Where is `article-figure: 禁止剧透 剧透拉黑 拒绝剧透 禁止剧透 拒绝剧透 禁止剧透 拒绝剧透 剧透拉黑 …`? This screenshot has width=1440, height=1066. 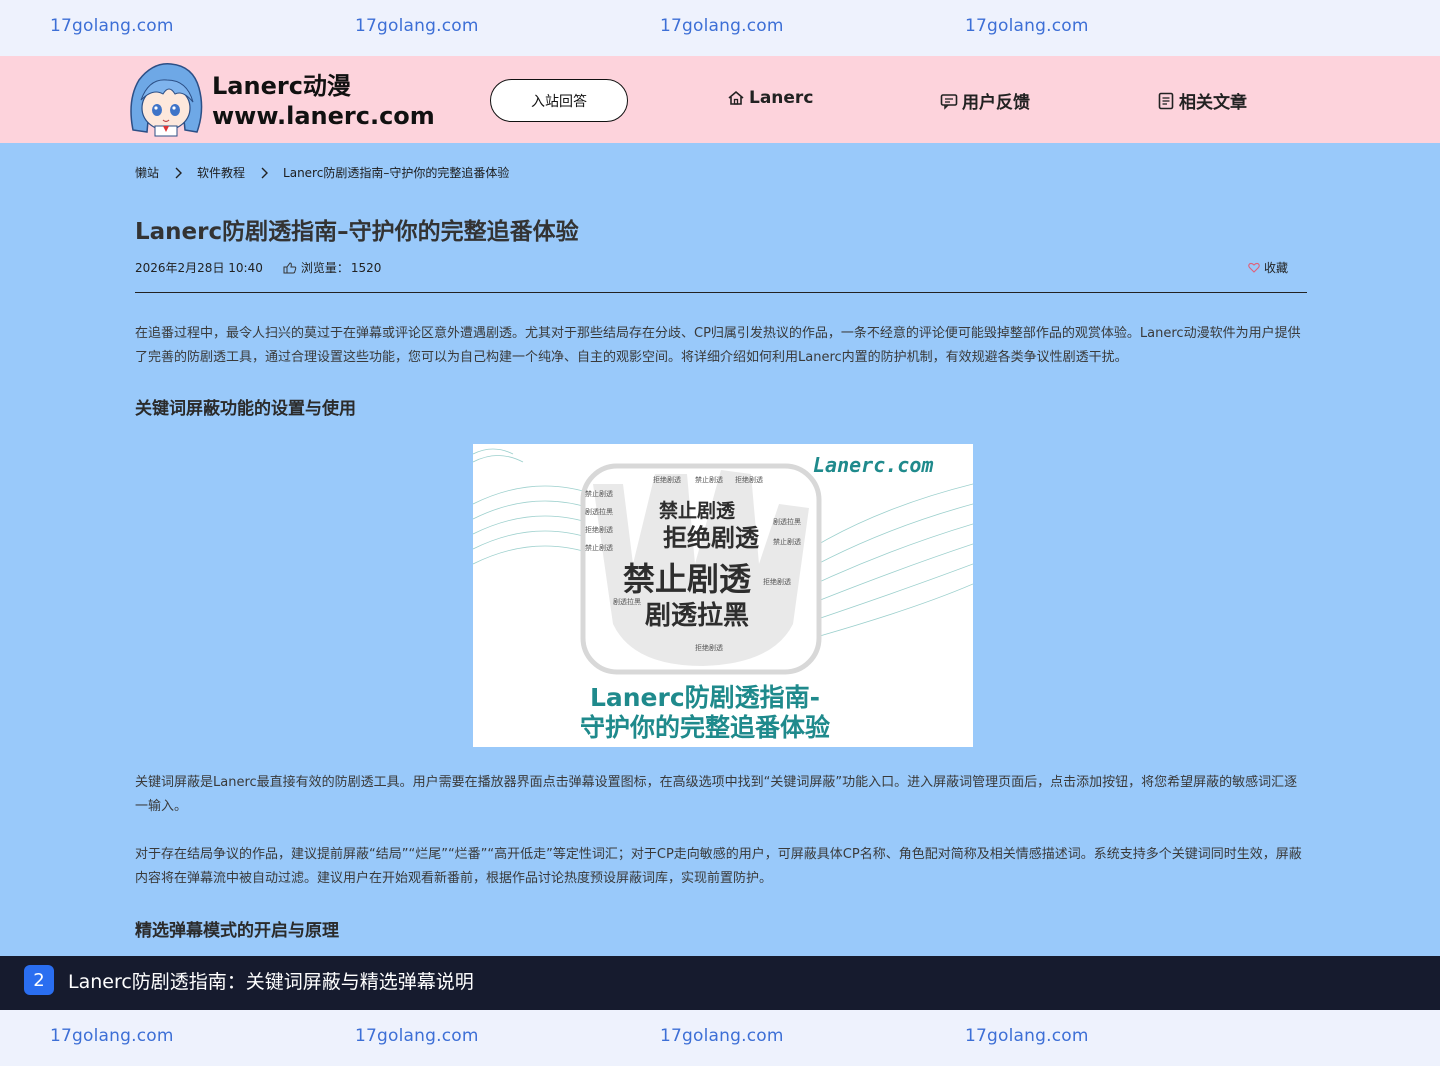
article-figure: 禁止剧透 剧透拉黑 拒绝剧透 禁止剧透 拒绝剧透 禁止剧透 拒绝剧透 剧透拉黑 … is located at coordinates (723, 595).